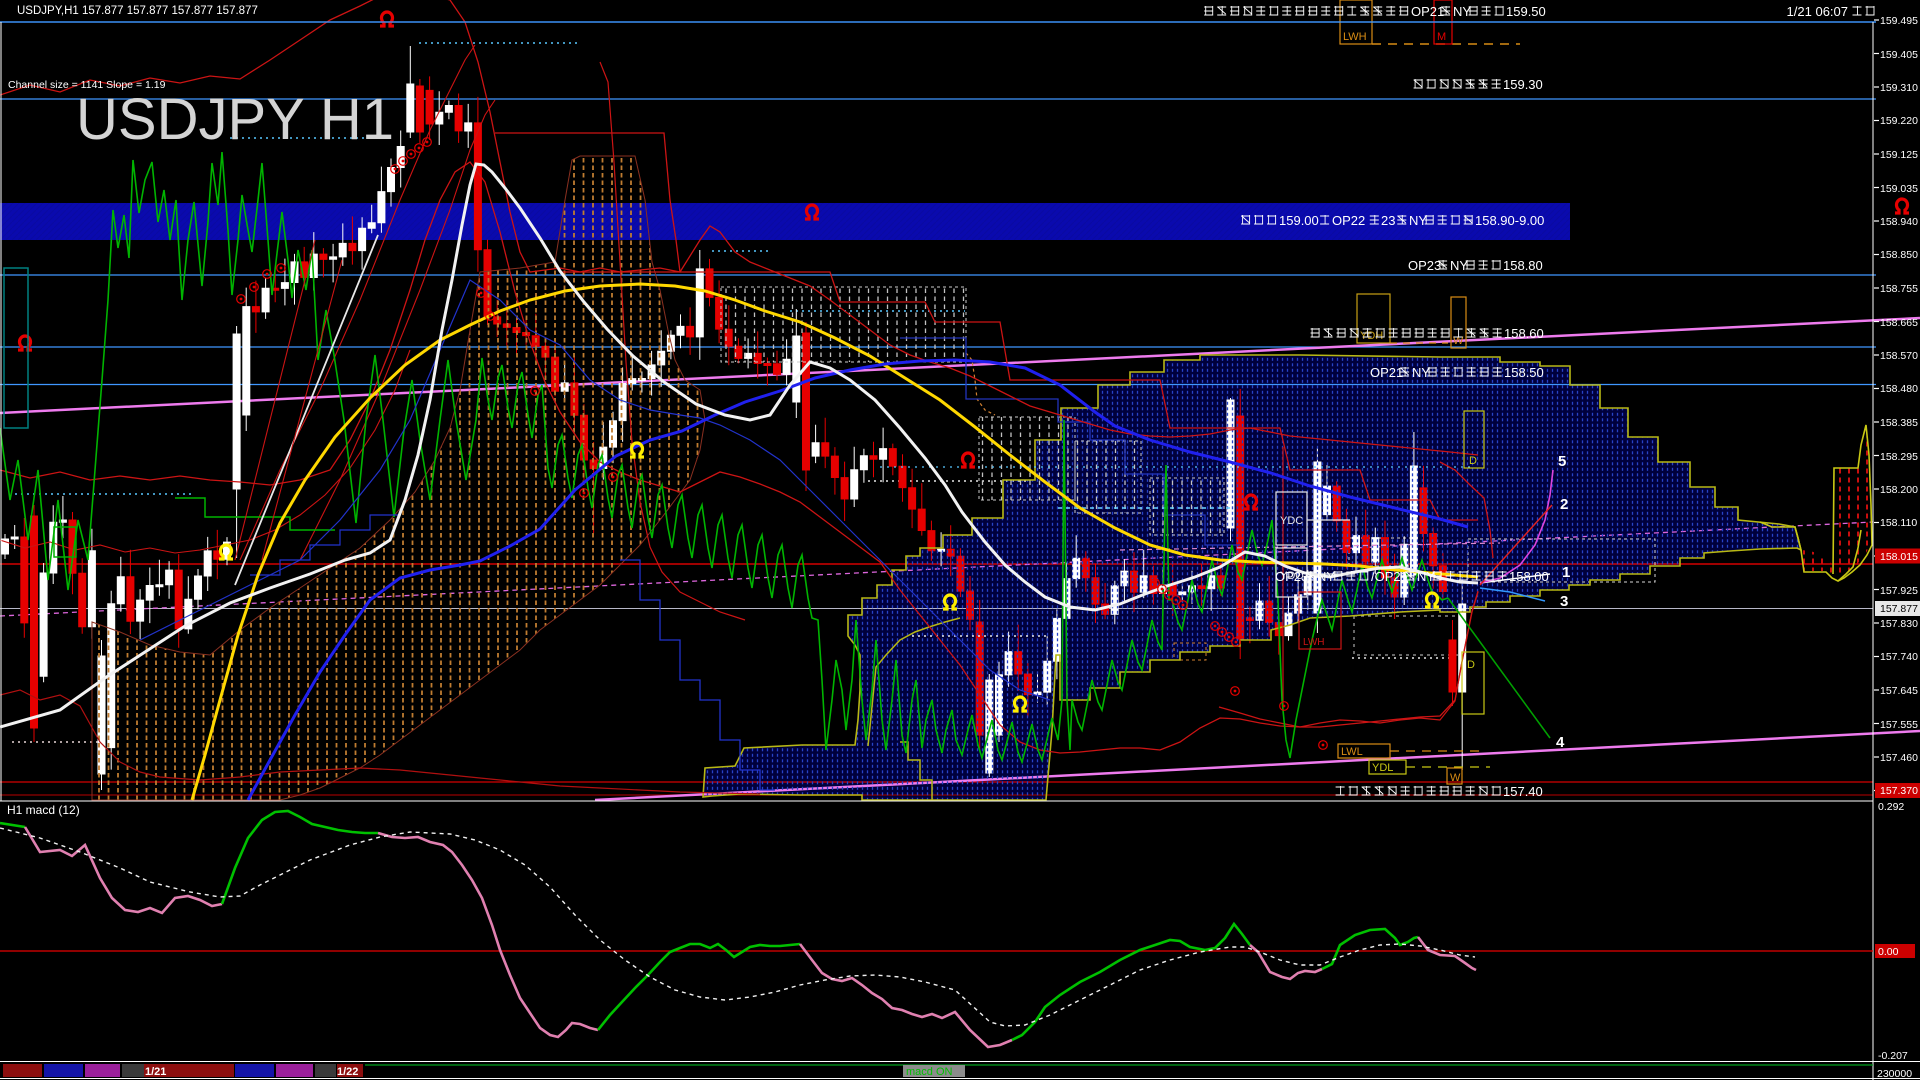 This screenshot has height=1080, width=1920. Describe the element at coordinates (1899, 490) in the screenshot. I see `svg-text: 158.200` at that location.